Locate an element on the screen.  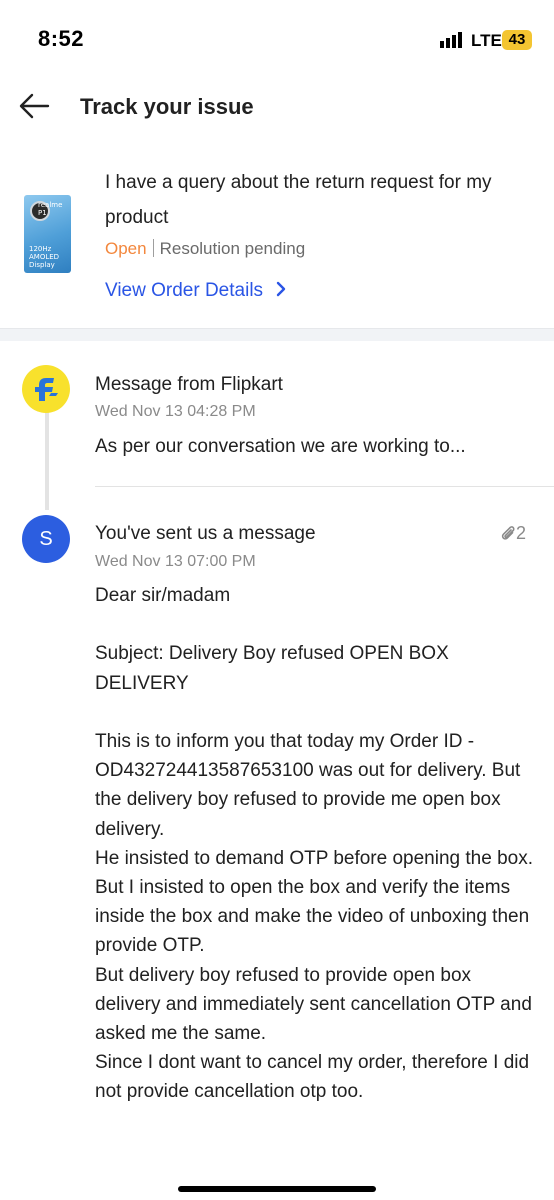
view-order-details-link: View Order Details is located at coordinates (195, 291).